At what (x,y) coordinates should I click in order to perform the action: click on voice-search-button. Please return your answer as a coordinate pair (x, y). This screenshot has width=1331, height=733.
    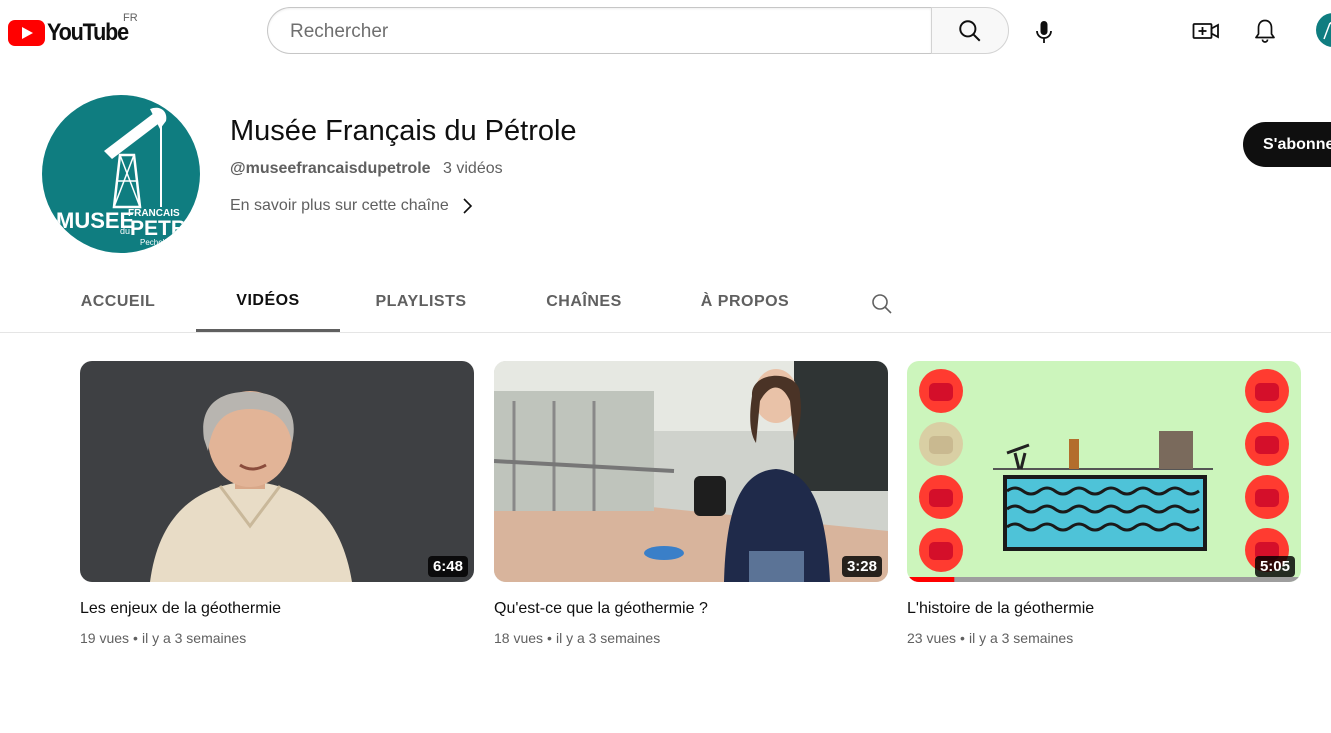
    Looking at the image, I should click on (1044, 32).